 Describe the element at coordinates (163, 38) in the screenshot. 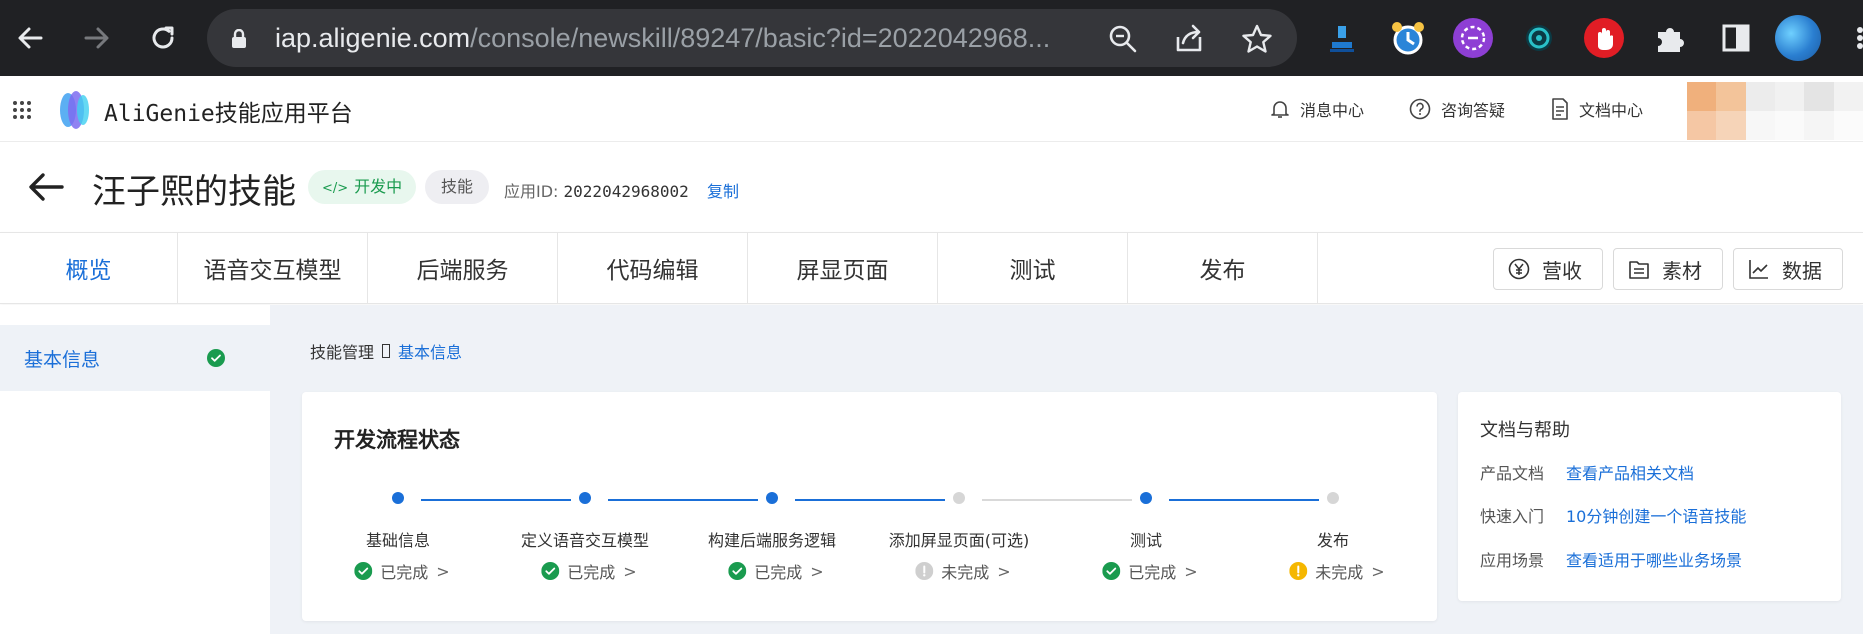

I see `reload-icon` at that location.